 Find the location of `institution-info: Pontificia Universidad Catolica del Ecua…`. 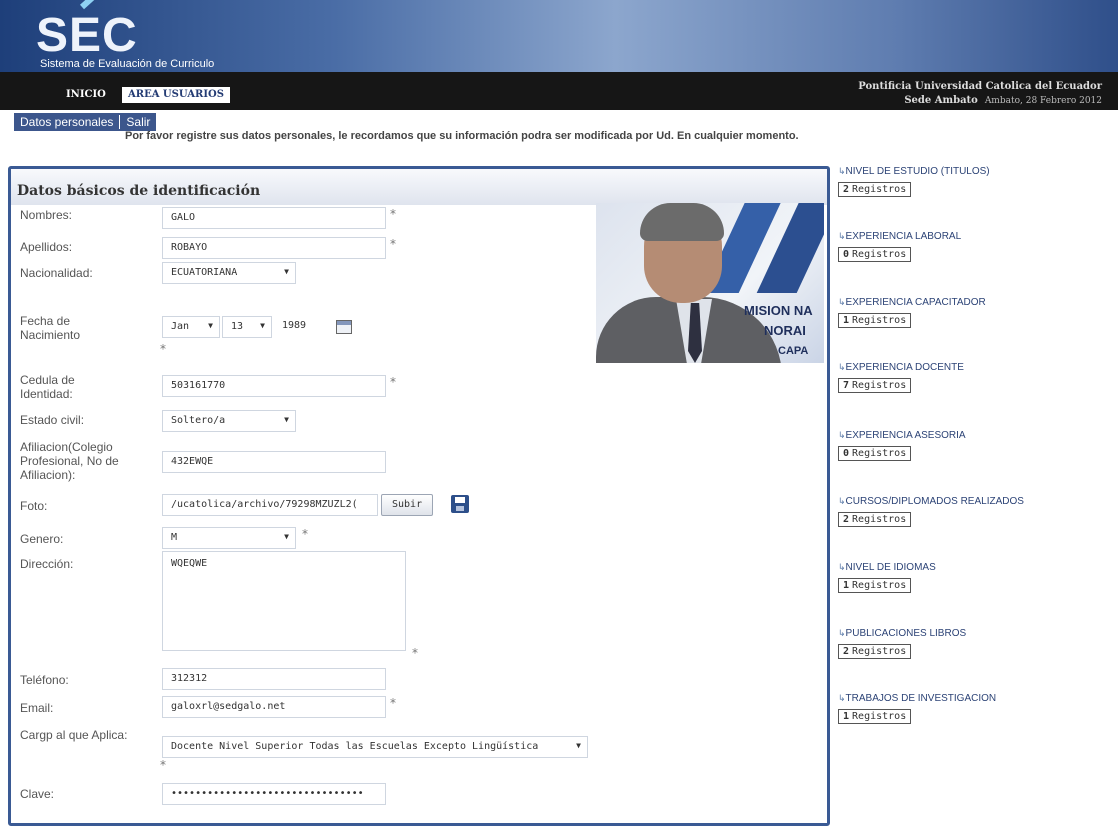

institution-info: Pontificia Universidad Catolica del Ecua… is located at coordinates (980, 94).